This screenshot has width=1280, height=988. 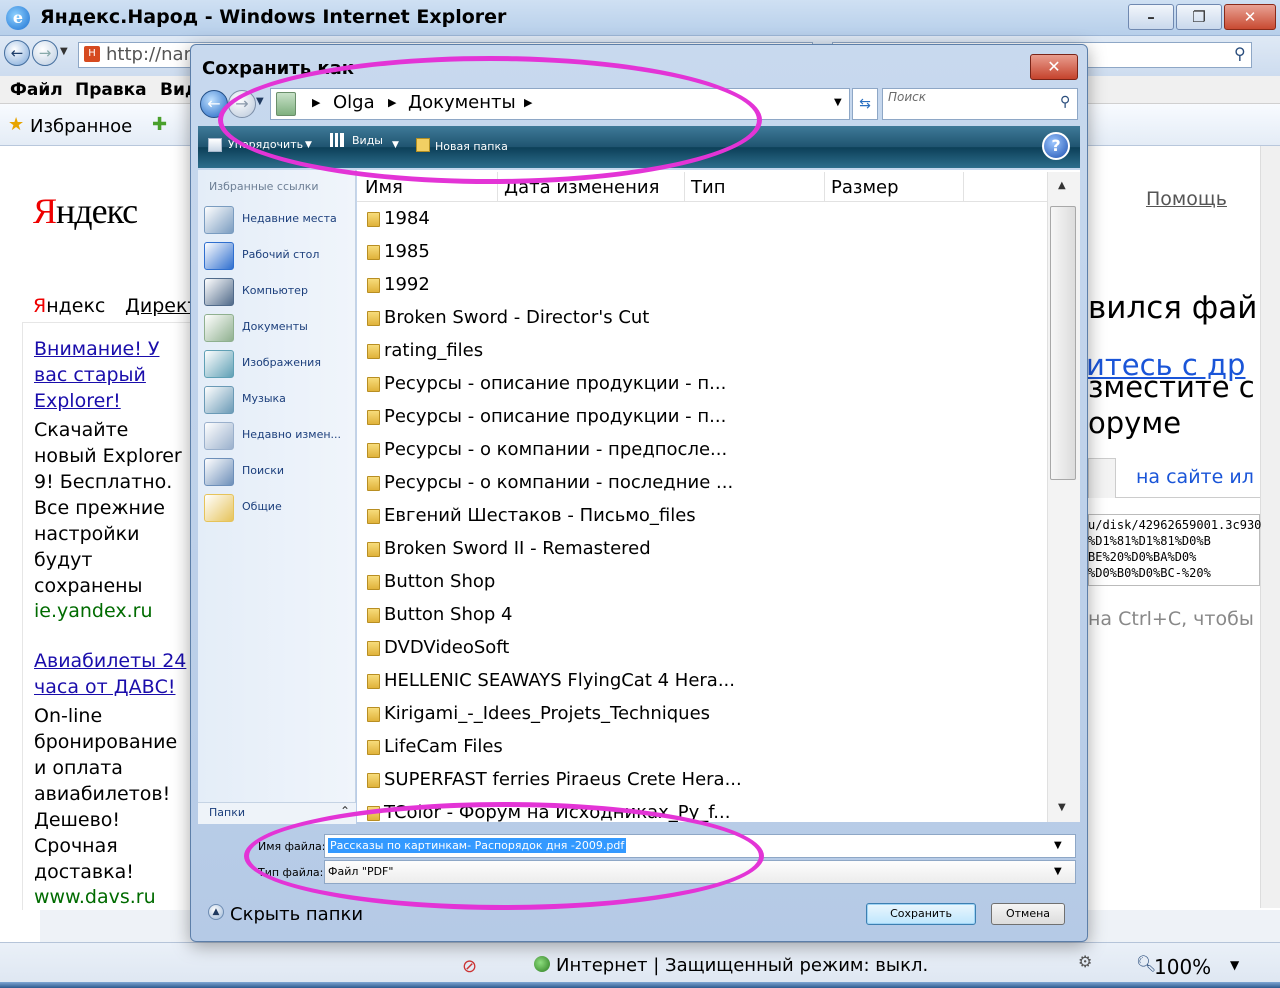 I want to click on favorite-link-item: Компьютер, so click(x=275, y=290).